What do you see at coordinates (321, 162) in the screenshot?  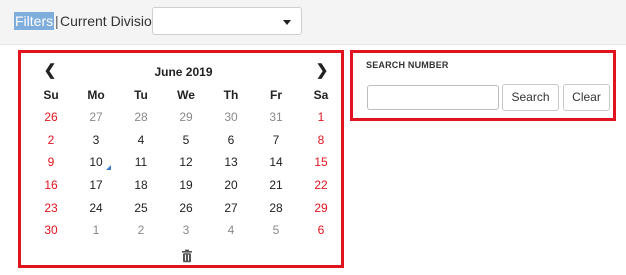 I see `calendar-day: 15` at bounding box center [321, 162].